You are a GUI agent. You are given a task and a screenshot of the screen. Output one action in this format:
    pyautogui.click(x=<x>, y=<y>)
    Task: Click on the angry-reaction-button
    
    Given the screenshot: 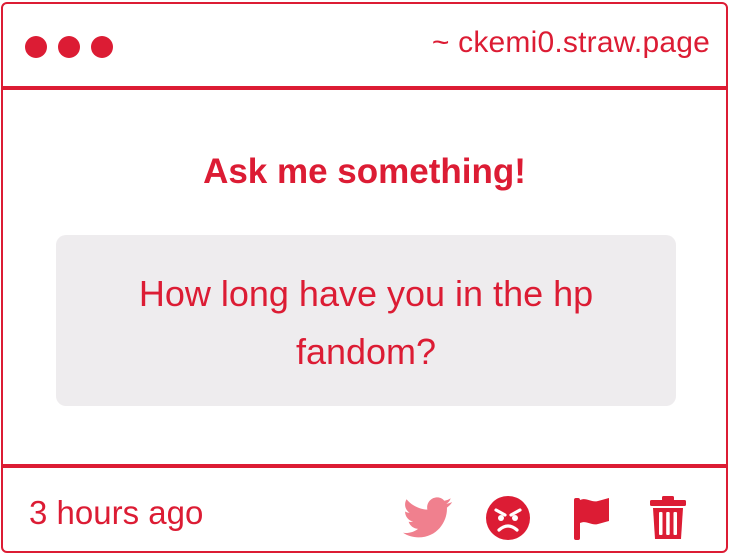 What is the action you would take?
    pyautogui.click(x=508, y=518)
    